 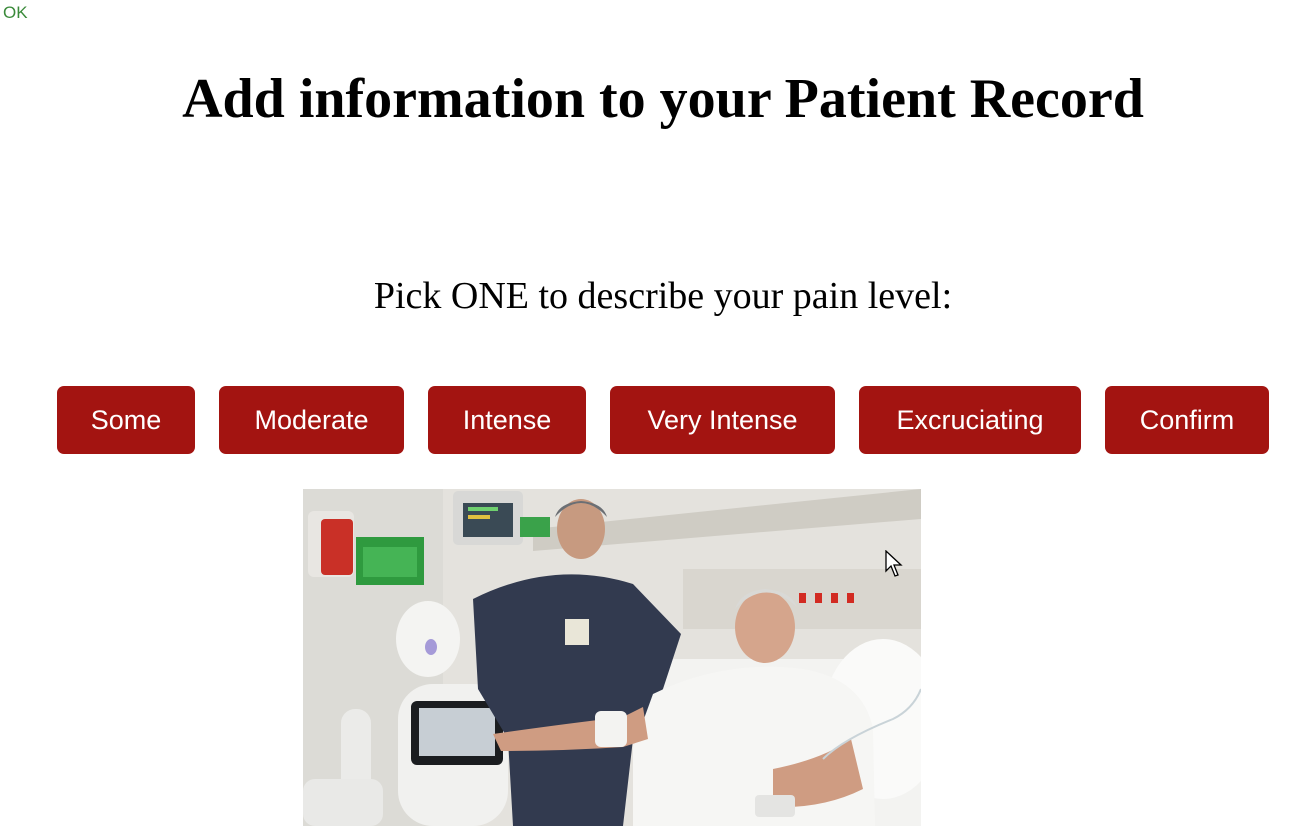 What do you see at coordinates (894, 563) in the screenshot?
I see `mouse-cursor-icon` at bounding box center [894, 563].